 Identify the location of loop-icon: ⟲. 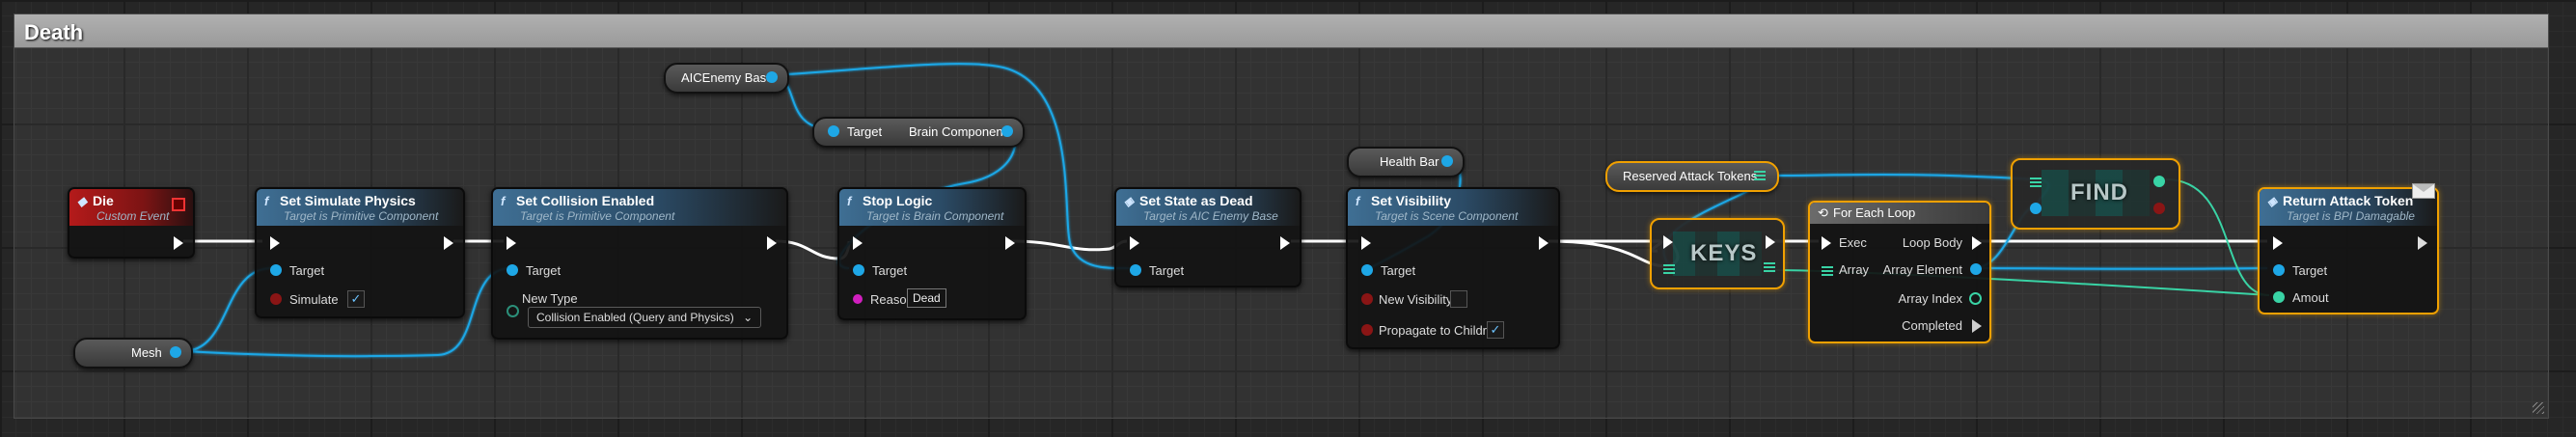
(1823, 213).